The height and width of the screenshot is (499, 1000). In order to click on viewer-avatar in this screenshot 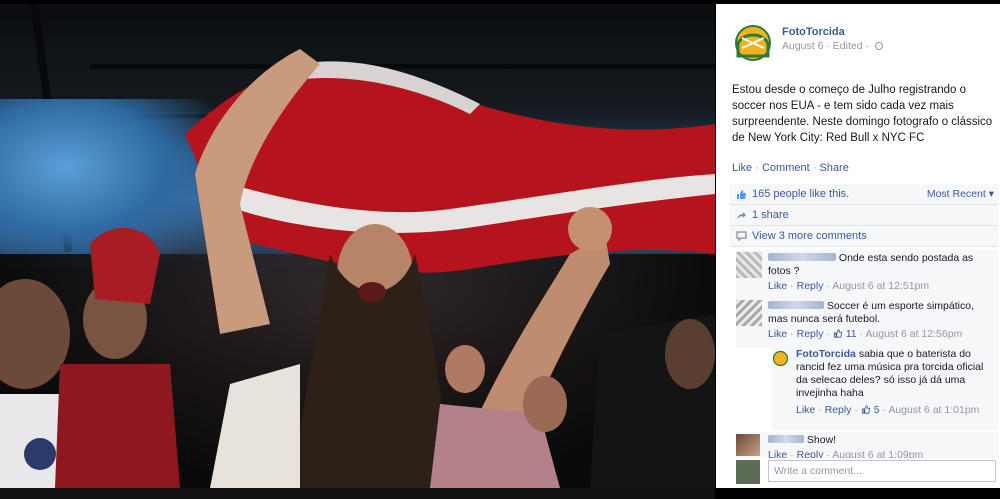, I will do `click(748, 472)`.